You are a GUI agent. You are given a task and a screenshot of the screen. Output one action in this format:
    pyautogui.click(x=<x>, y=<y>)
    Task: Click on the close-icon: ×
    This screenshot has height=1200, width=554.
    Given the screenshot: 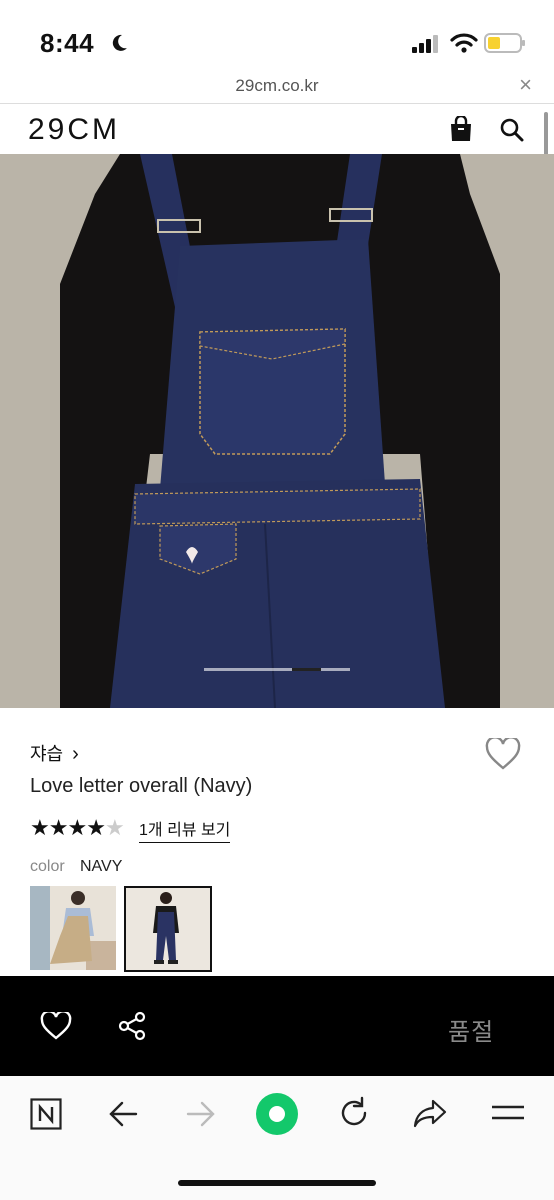 What is the action you would take?
    pyautogui.click(x=525, y=85)
    